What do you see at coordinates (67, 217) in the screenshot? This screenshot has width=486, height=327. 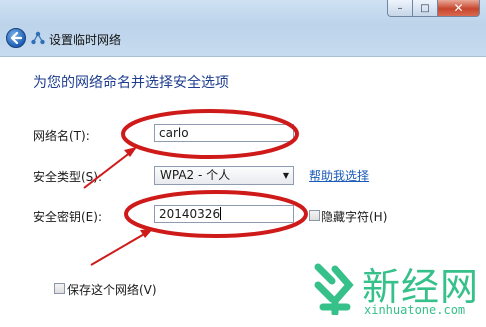 I see `security-key-label: 安全密钥(E):` at bounding box center [67, 217].